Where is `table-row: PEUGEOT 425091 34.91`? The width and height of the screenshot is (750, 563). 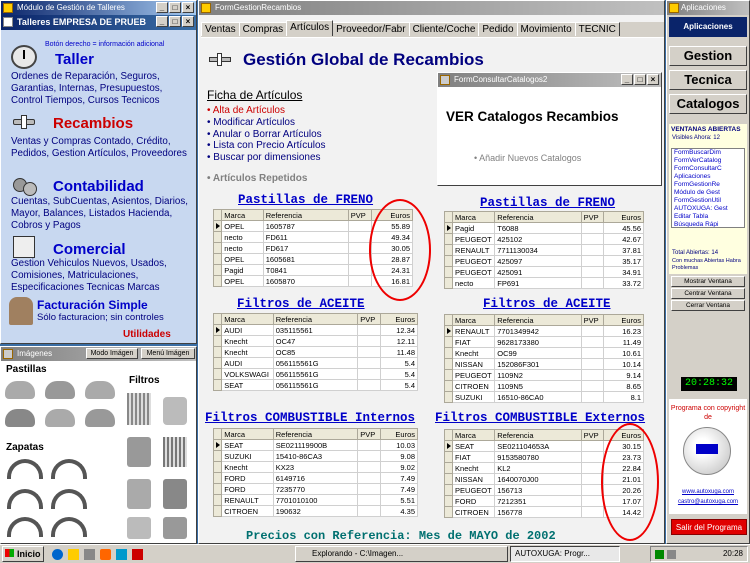
table-row: PEUGEOT 425091 34.91 is located at coordinates (544, 272).